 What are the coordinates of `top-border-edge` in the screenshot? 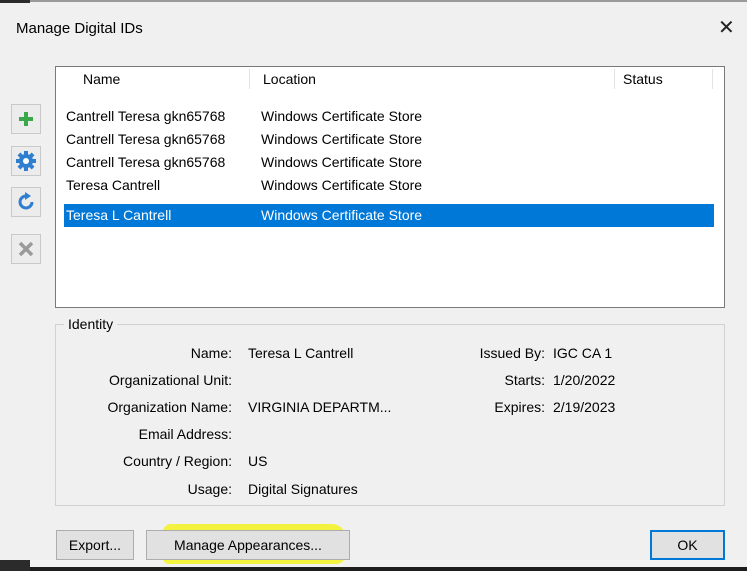 It's located at (15, 1).